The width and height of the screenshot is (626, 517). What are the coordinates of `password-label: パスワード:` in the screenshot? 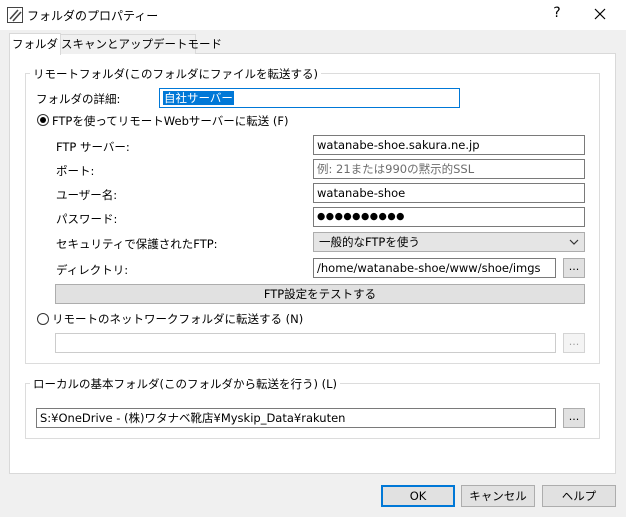 It's located at (87, 219).